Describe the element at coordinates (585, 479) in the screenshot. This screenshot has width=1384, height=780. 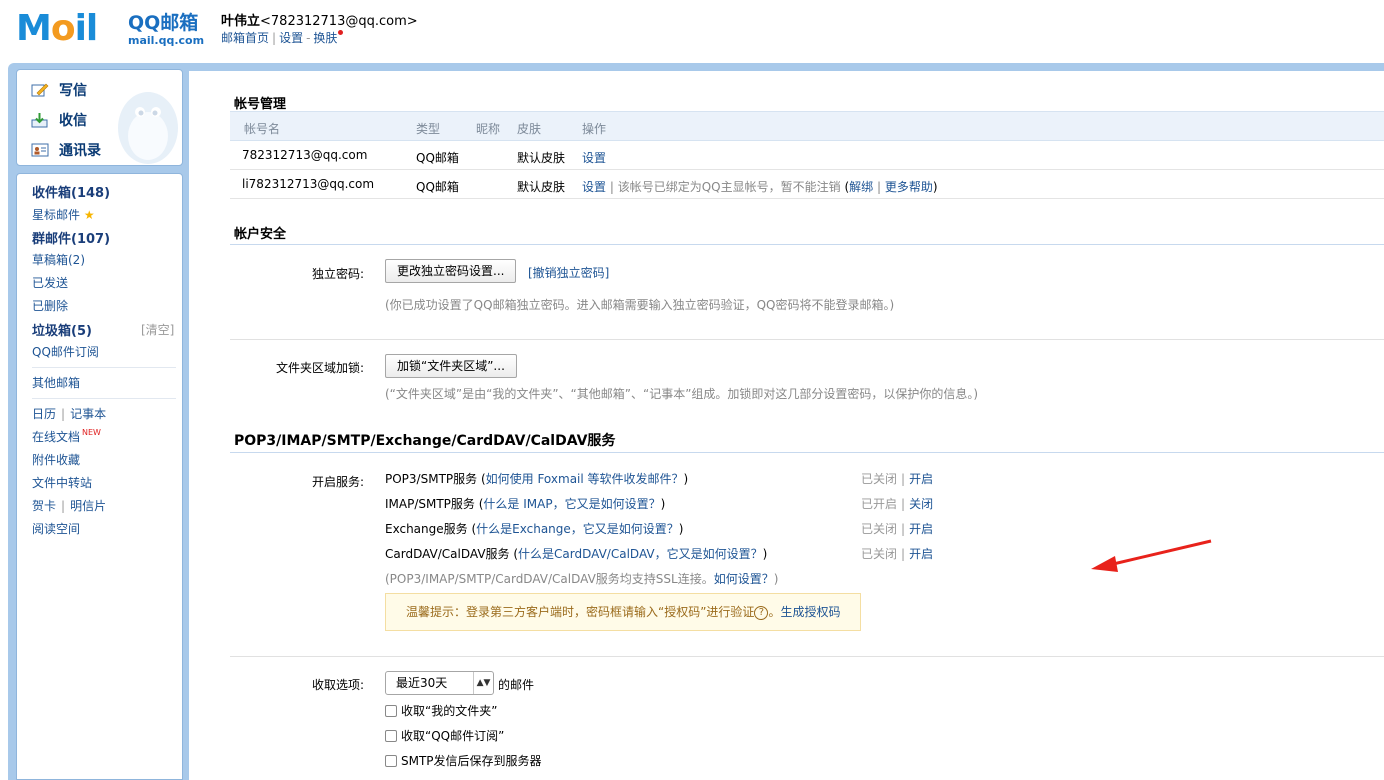
I see `service-help-link: 如何使用 Foxmail 等软件收发邮件？` at that location.